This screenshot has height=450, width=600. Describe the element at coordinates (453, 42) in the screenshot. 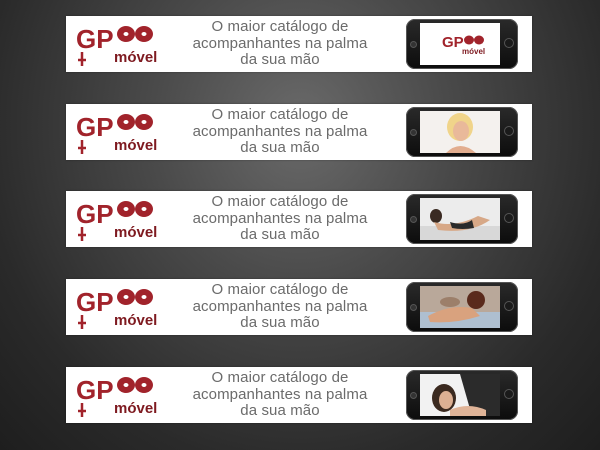

I see `screen-brand-gp: GP` at that location.